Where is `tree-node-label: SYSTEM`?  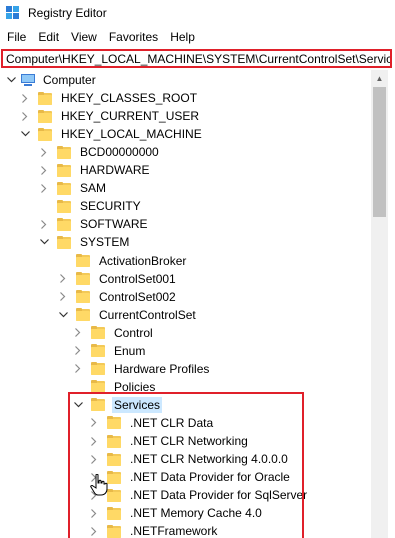 tree-node-label: SYSTEM is located at coordinates (104, 242).